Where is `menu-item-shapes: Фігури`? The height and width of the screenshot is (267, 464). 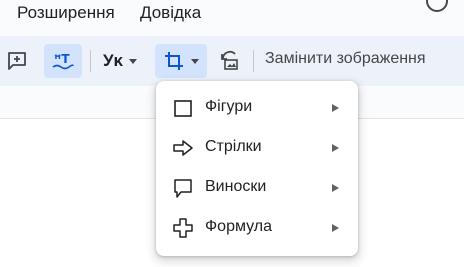
menu-item-shapes: Фігури is located at coordinates (257, 108).